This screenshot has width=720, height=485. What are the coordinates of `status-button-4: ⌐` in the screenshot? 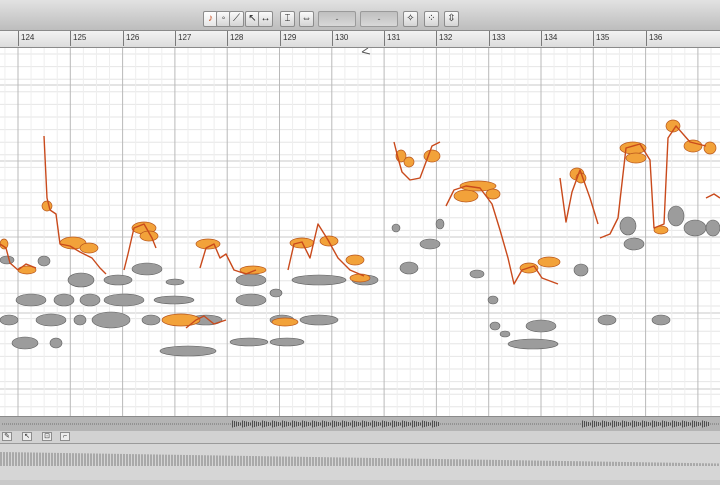 It's located at (65, 436).